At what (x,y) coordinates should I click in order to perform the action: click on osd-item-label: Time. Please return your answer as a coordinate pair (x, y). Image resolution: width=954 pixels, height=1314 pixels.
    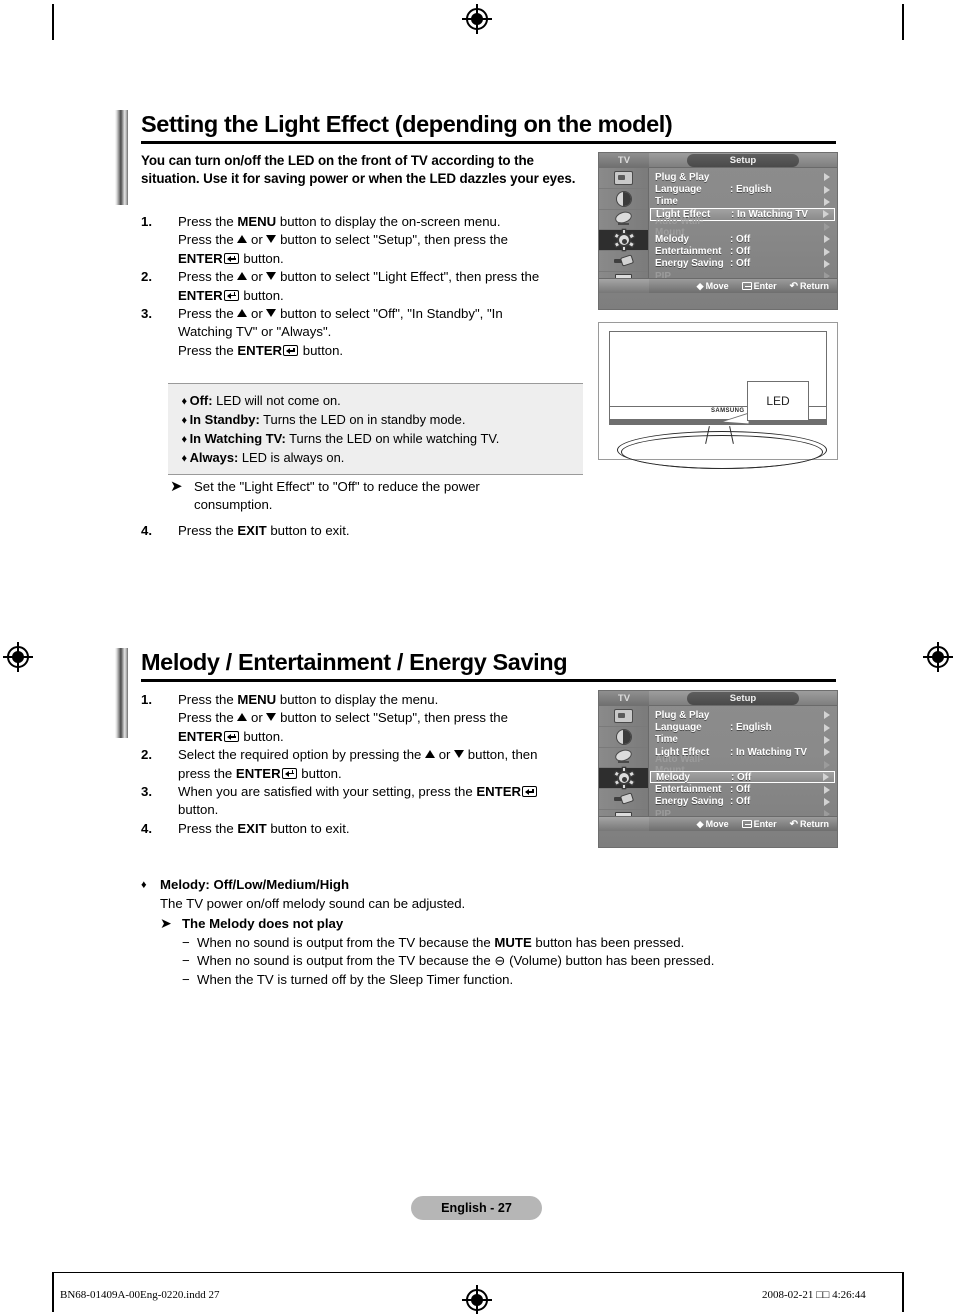
    Looking at the image, I should click on (666, 202).